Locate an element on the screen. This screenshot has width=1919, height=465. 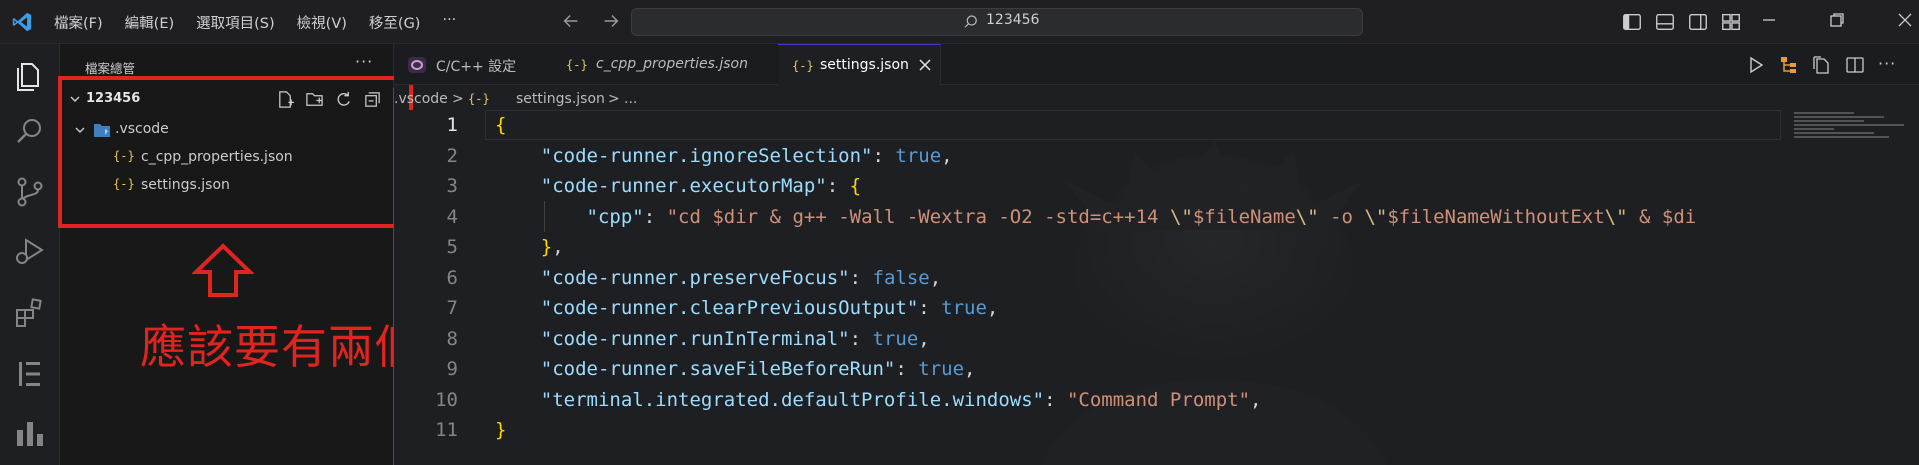
window-controls is located at coordinates (1837, 20).